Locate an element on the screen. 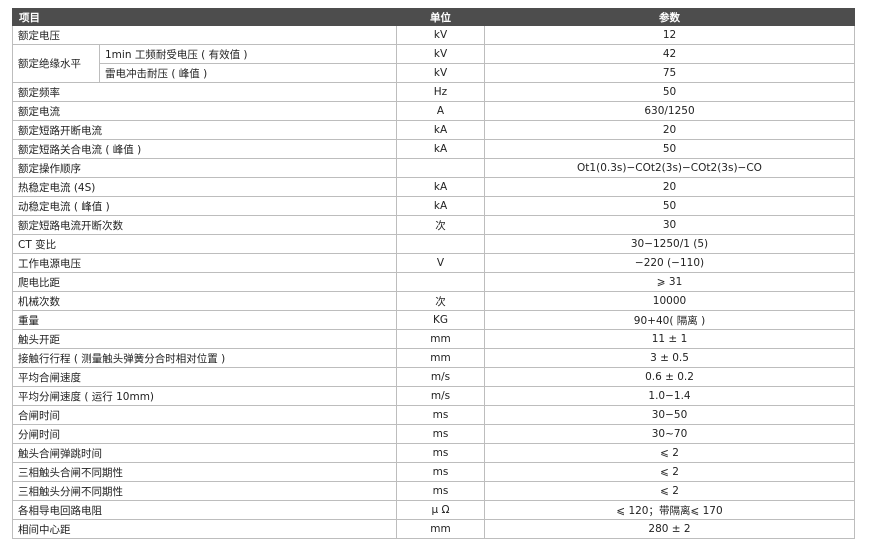 The width and height of the screenshot is (875, 558). row-label: 额定短路电流开断次数 is located at coordinates (204, 225).